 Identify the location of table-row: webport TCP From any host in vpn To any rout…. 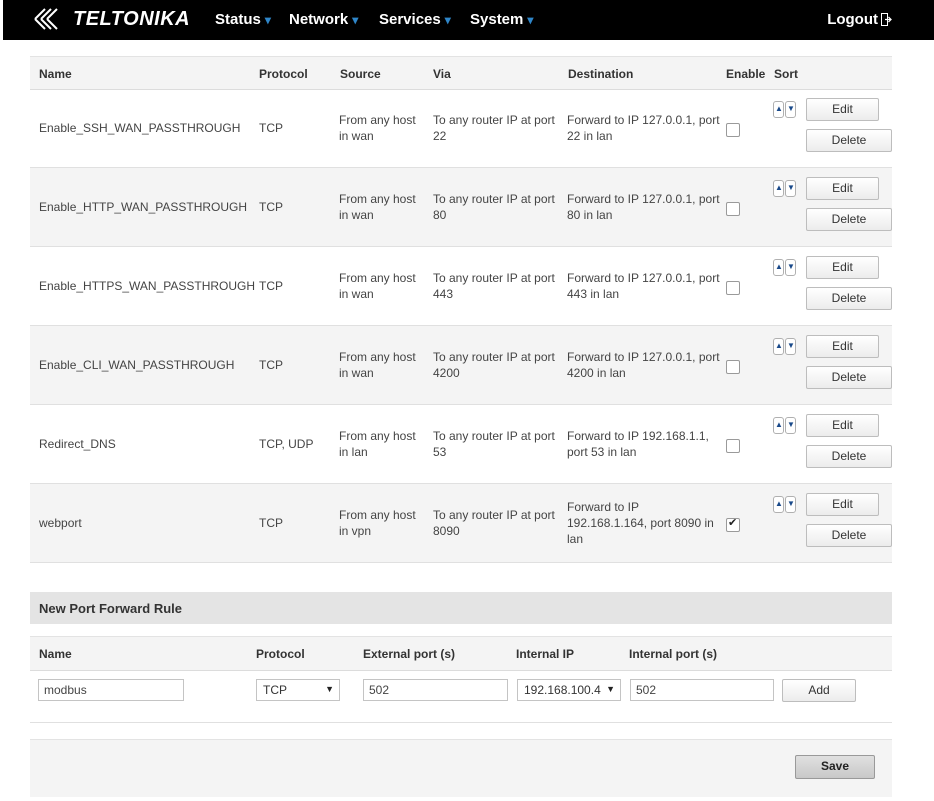
(461, 523).